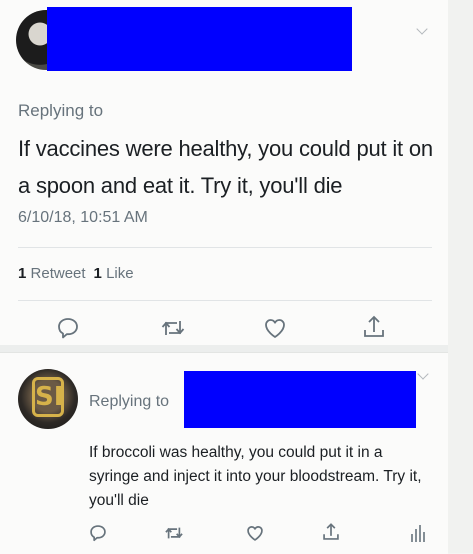 The height and width of the screenshot is (554, 473). I want to click on analytics-icon, so click(418, 533).